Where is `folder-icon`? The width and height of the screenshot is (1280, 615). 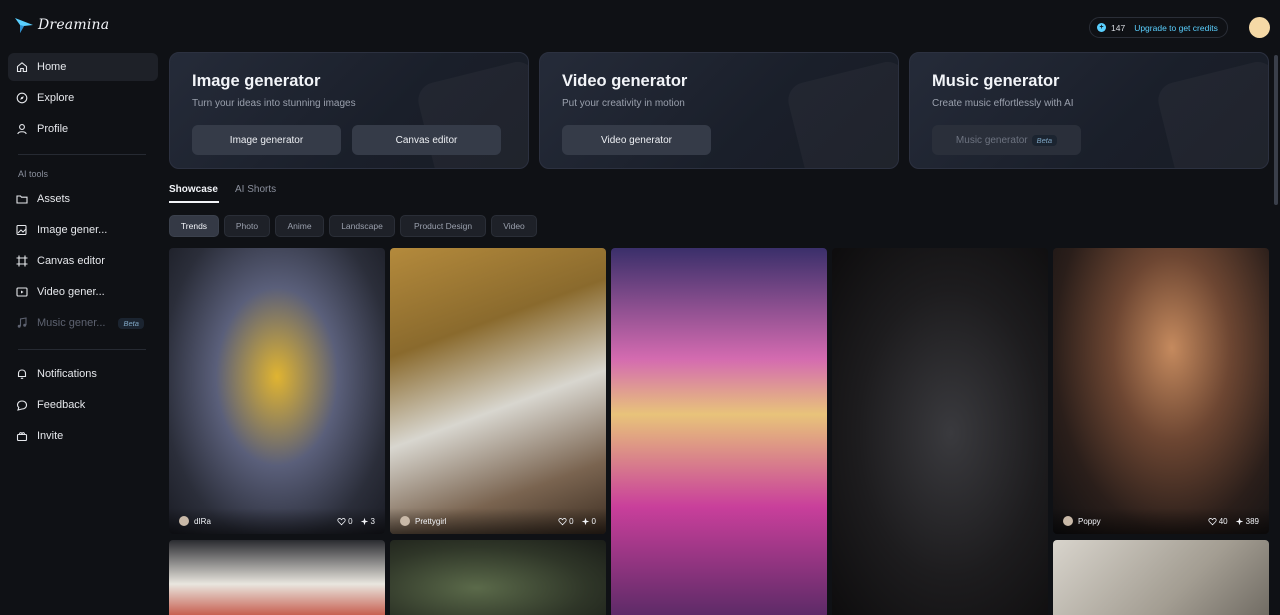
folder-icon is located at coordinates (22, 199).